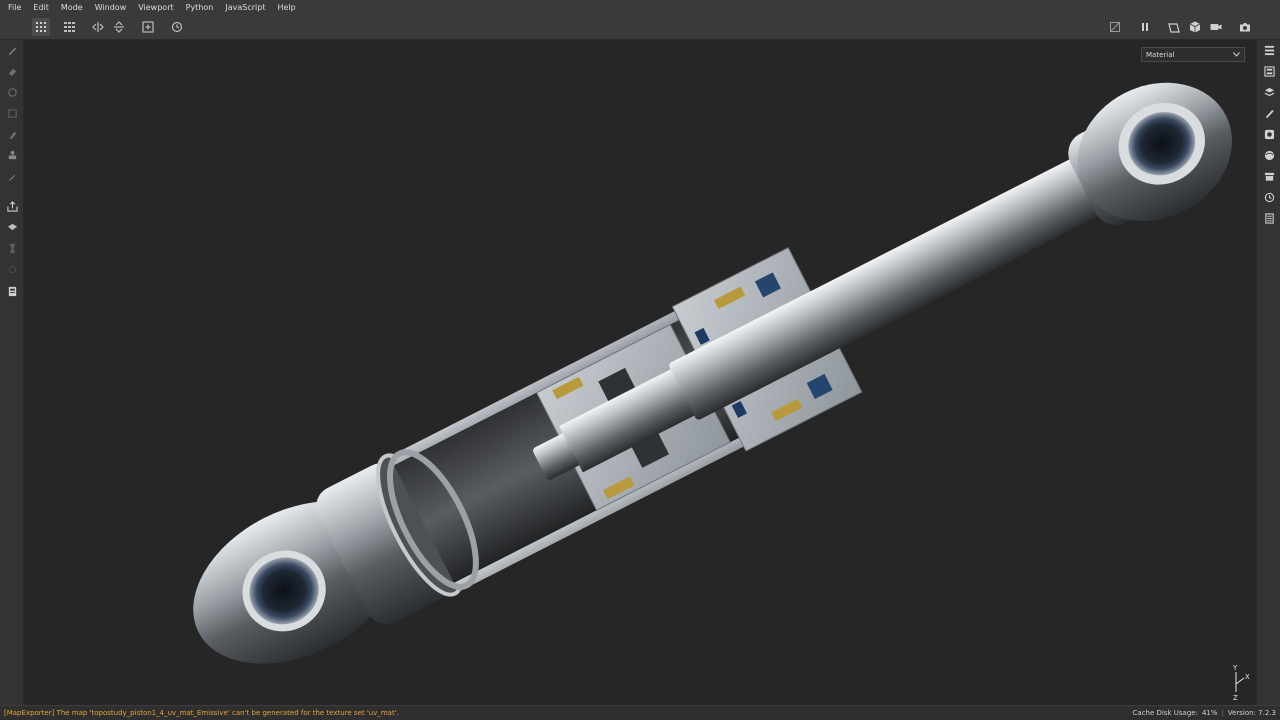 This screenshot has height=720, width=1280. Describe the element at coordinates (12, 92) in the screenshot. I see `projection-icon` at that location.